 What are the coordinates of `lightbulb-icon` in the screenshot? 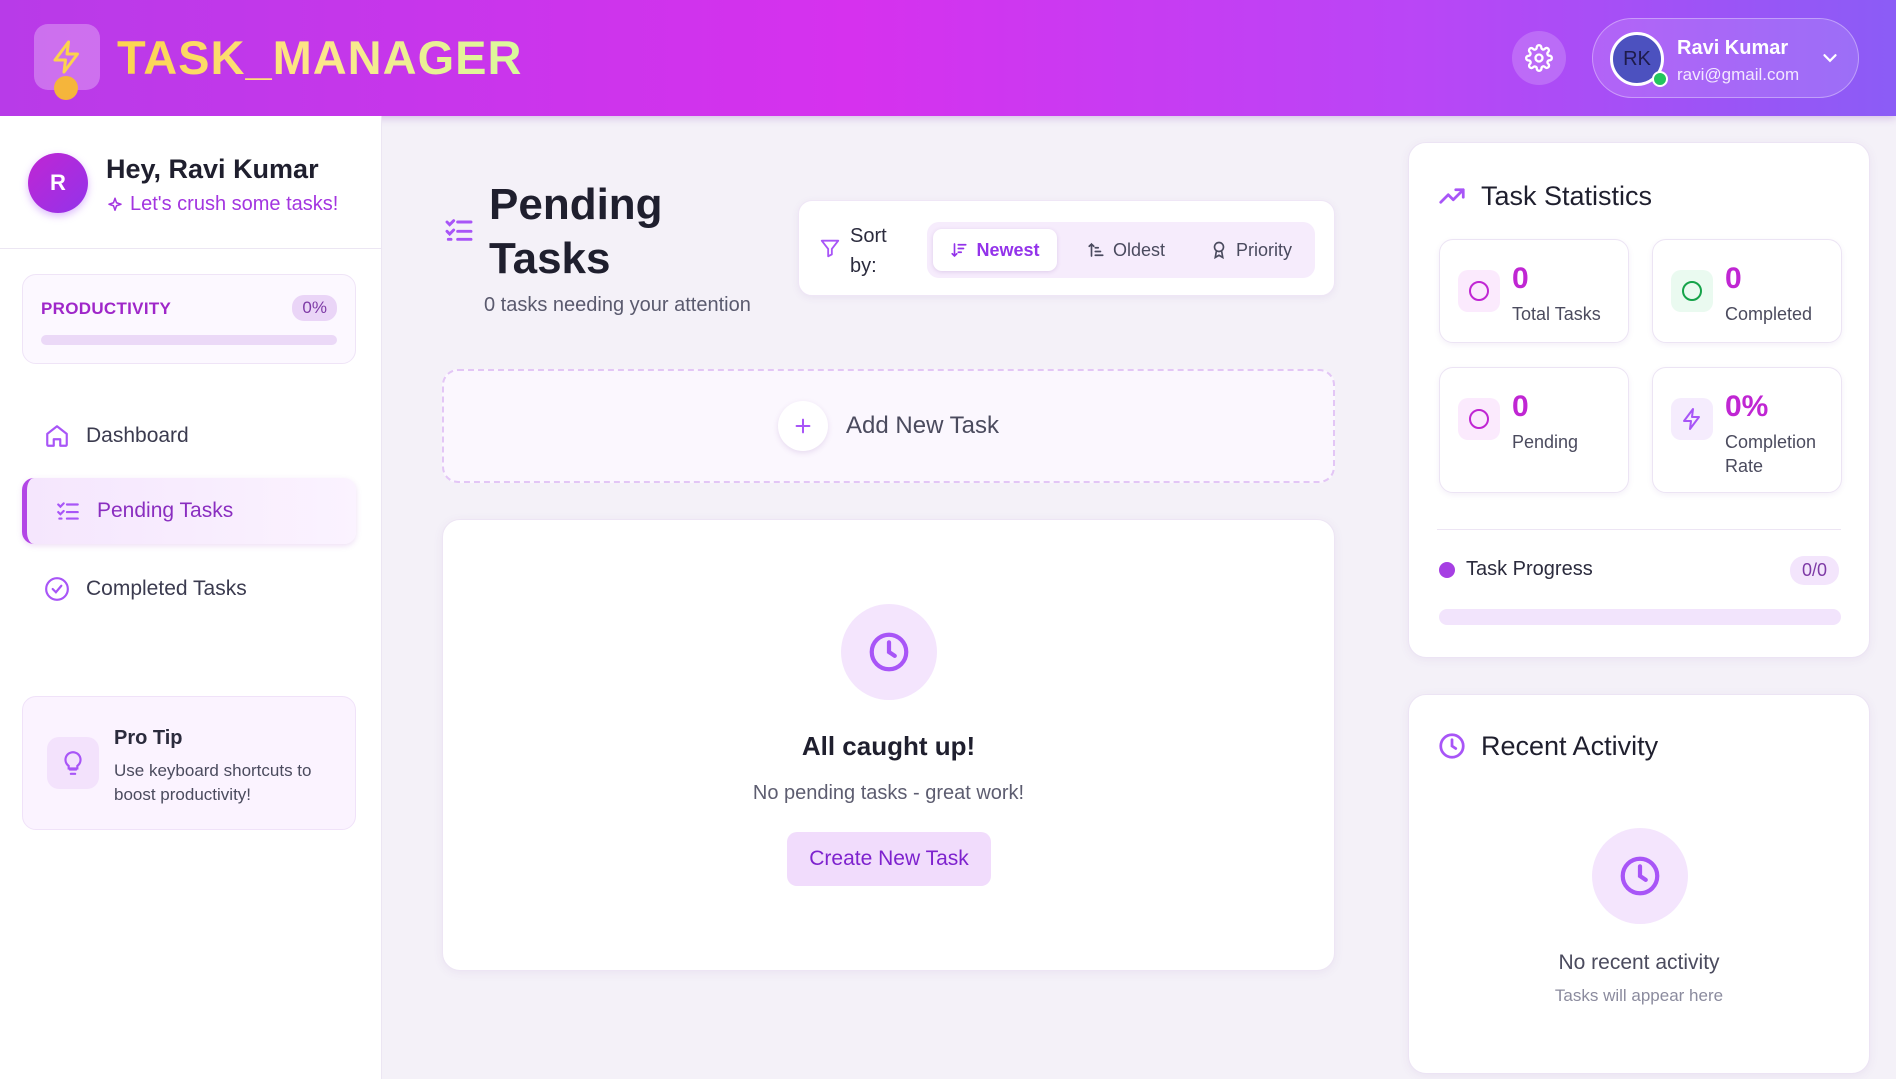 It's located at (73, 763).